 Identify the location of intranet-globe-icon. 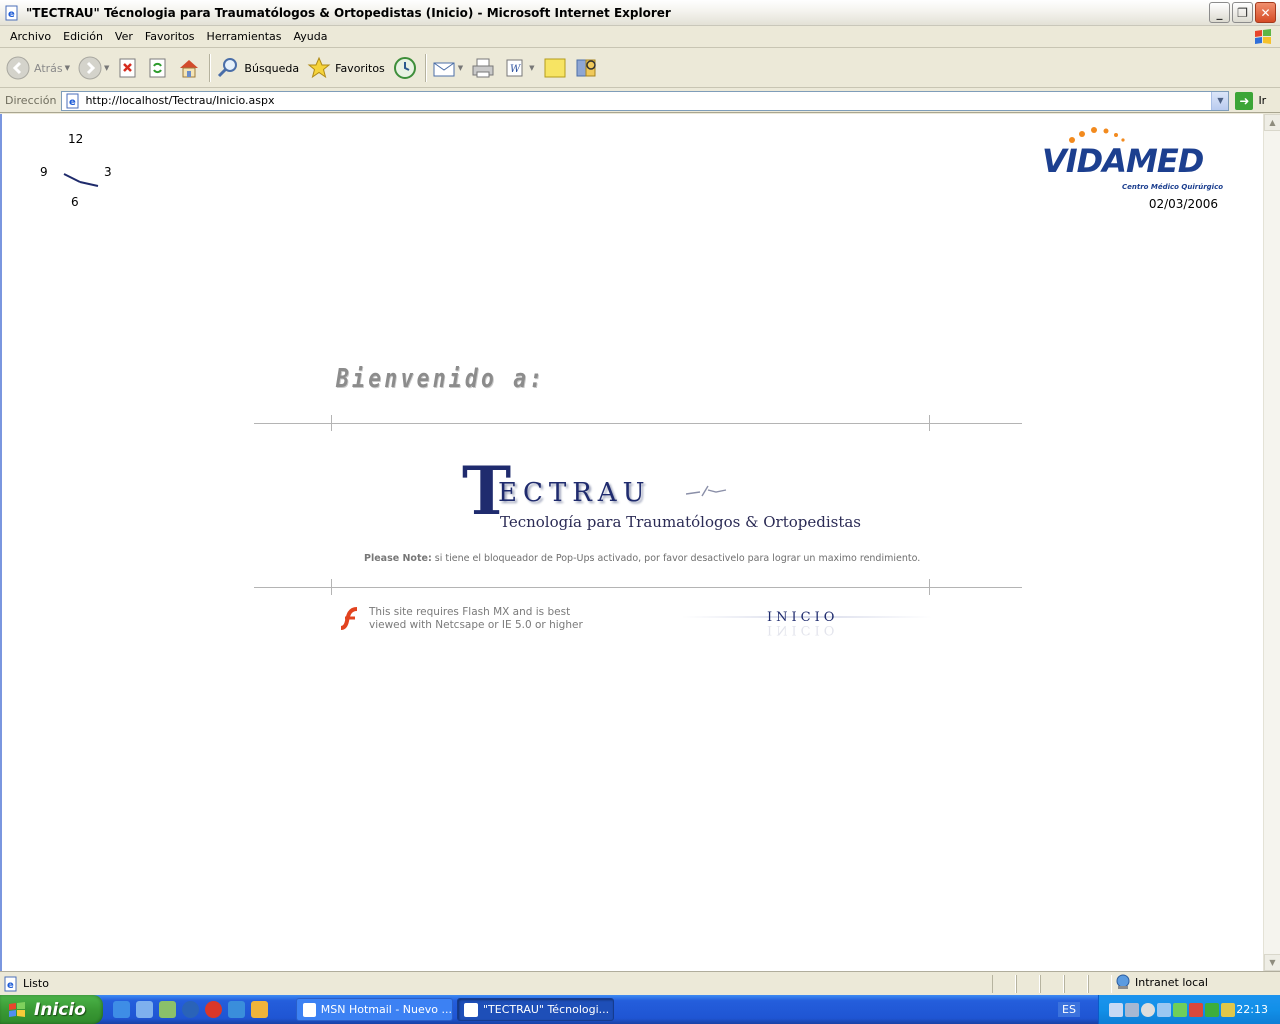
(1123, 981).